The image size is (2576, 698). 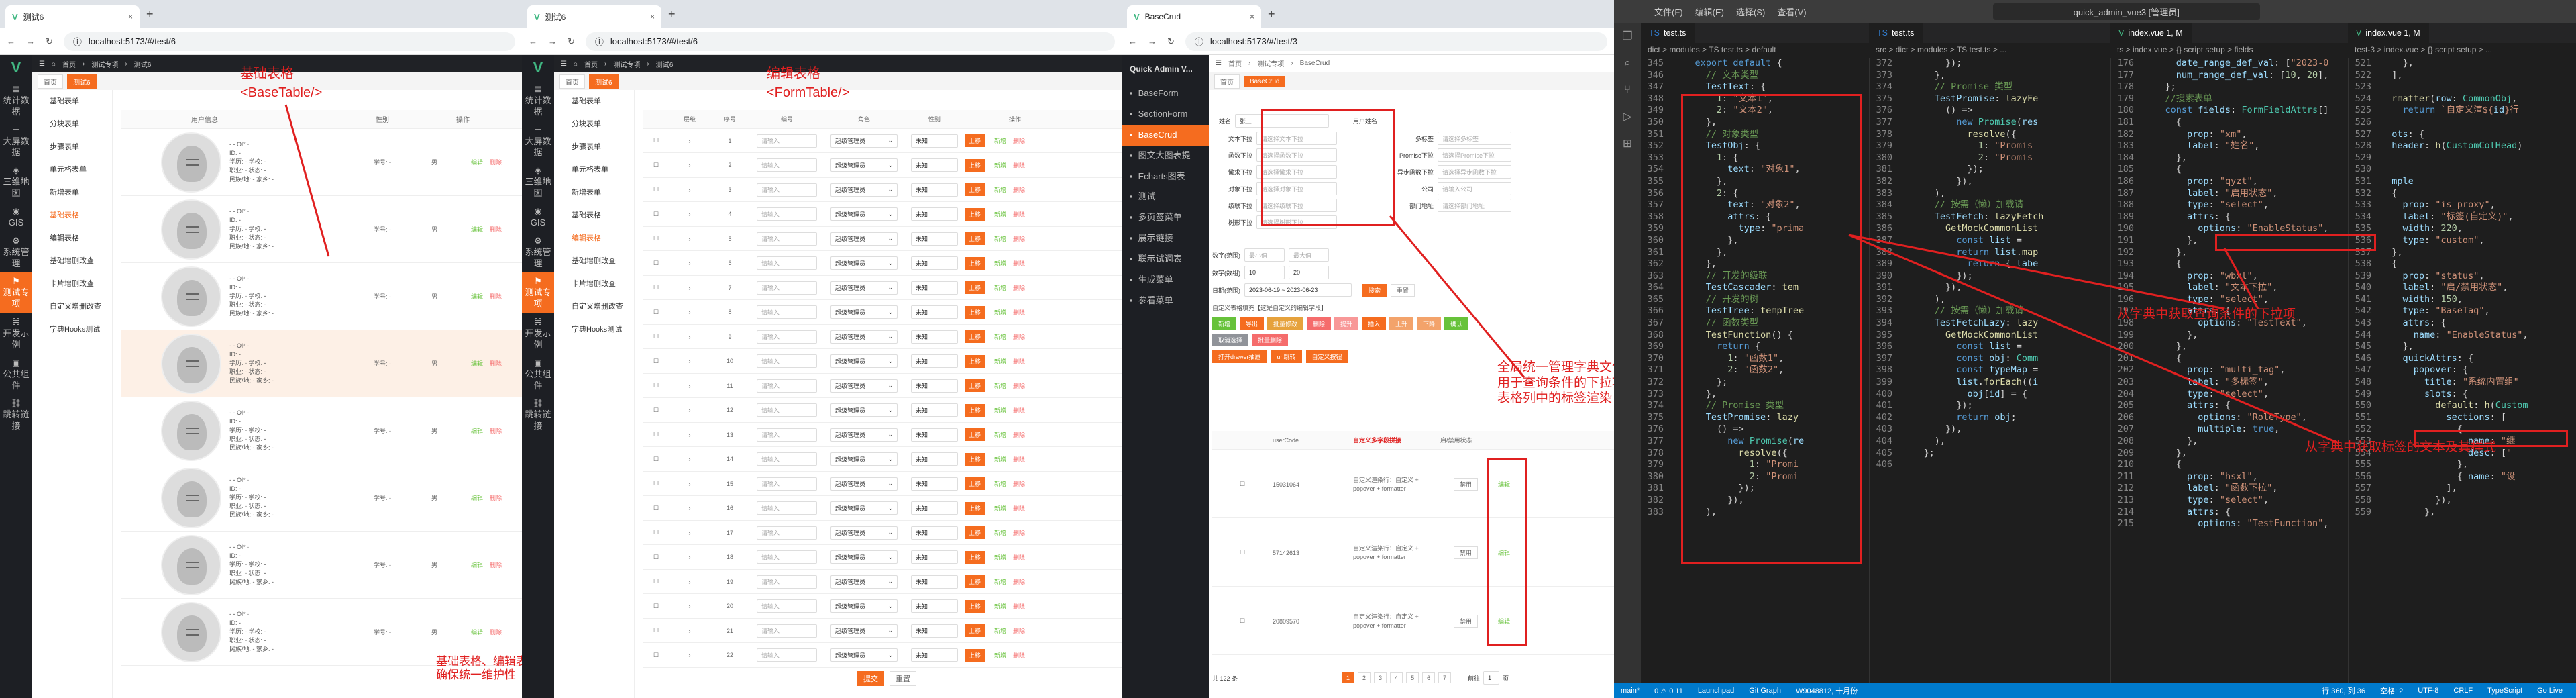 What do you see at coordinates (1716, 691) in the screenshot?
I see `launchpad: Launchpad` at bounding box center [1716, 691].